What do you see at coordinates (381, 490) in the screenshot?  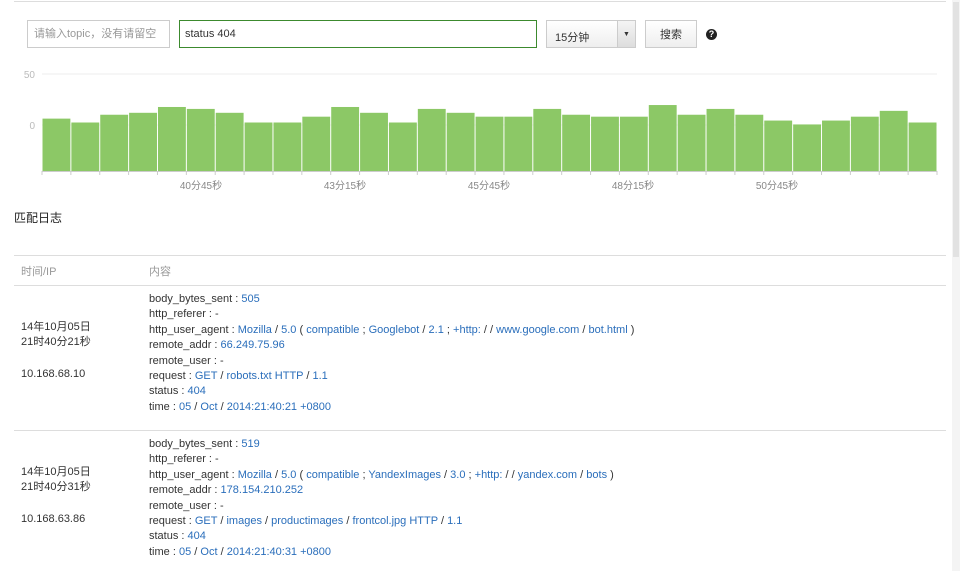 I see `log-field: remote_addr : 178.154.210.252` at bounding box center [381, 490].